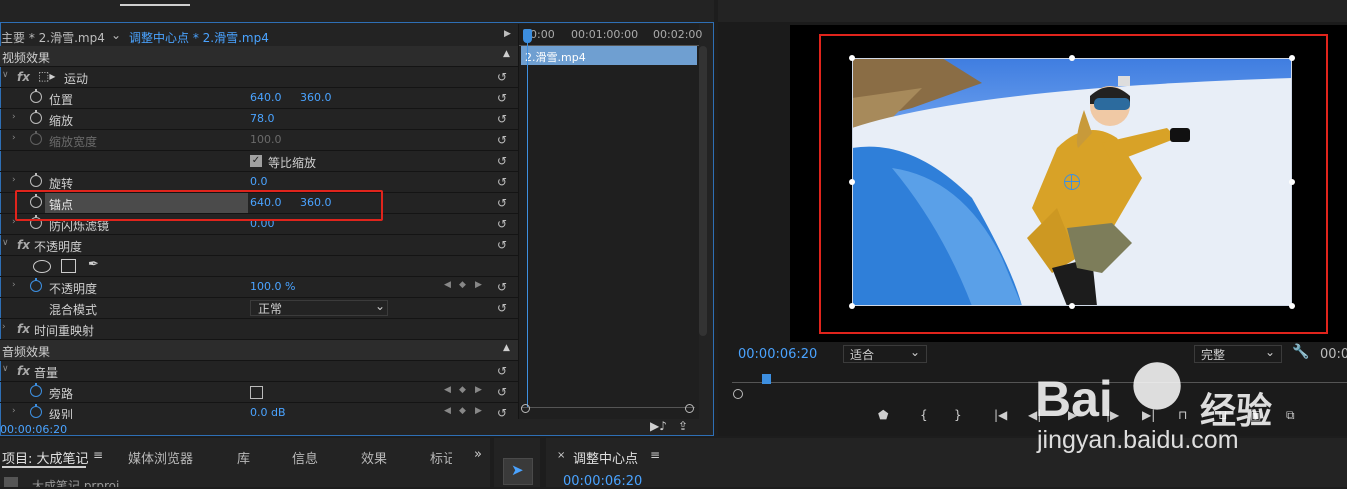  I want to click on bypass-checkbox, so click(256, 392).